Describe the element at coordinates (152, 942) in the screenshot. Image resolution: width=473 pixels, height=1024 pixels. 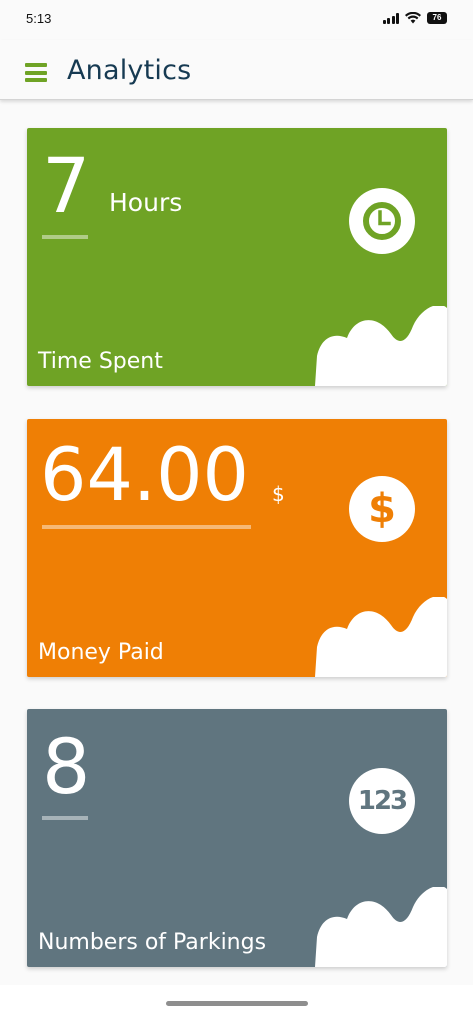
I see `parkings-label: Numbers of Parkings` at that location.